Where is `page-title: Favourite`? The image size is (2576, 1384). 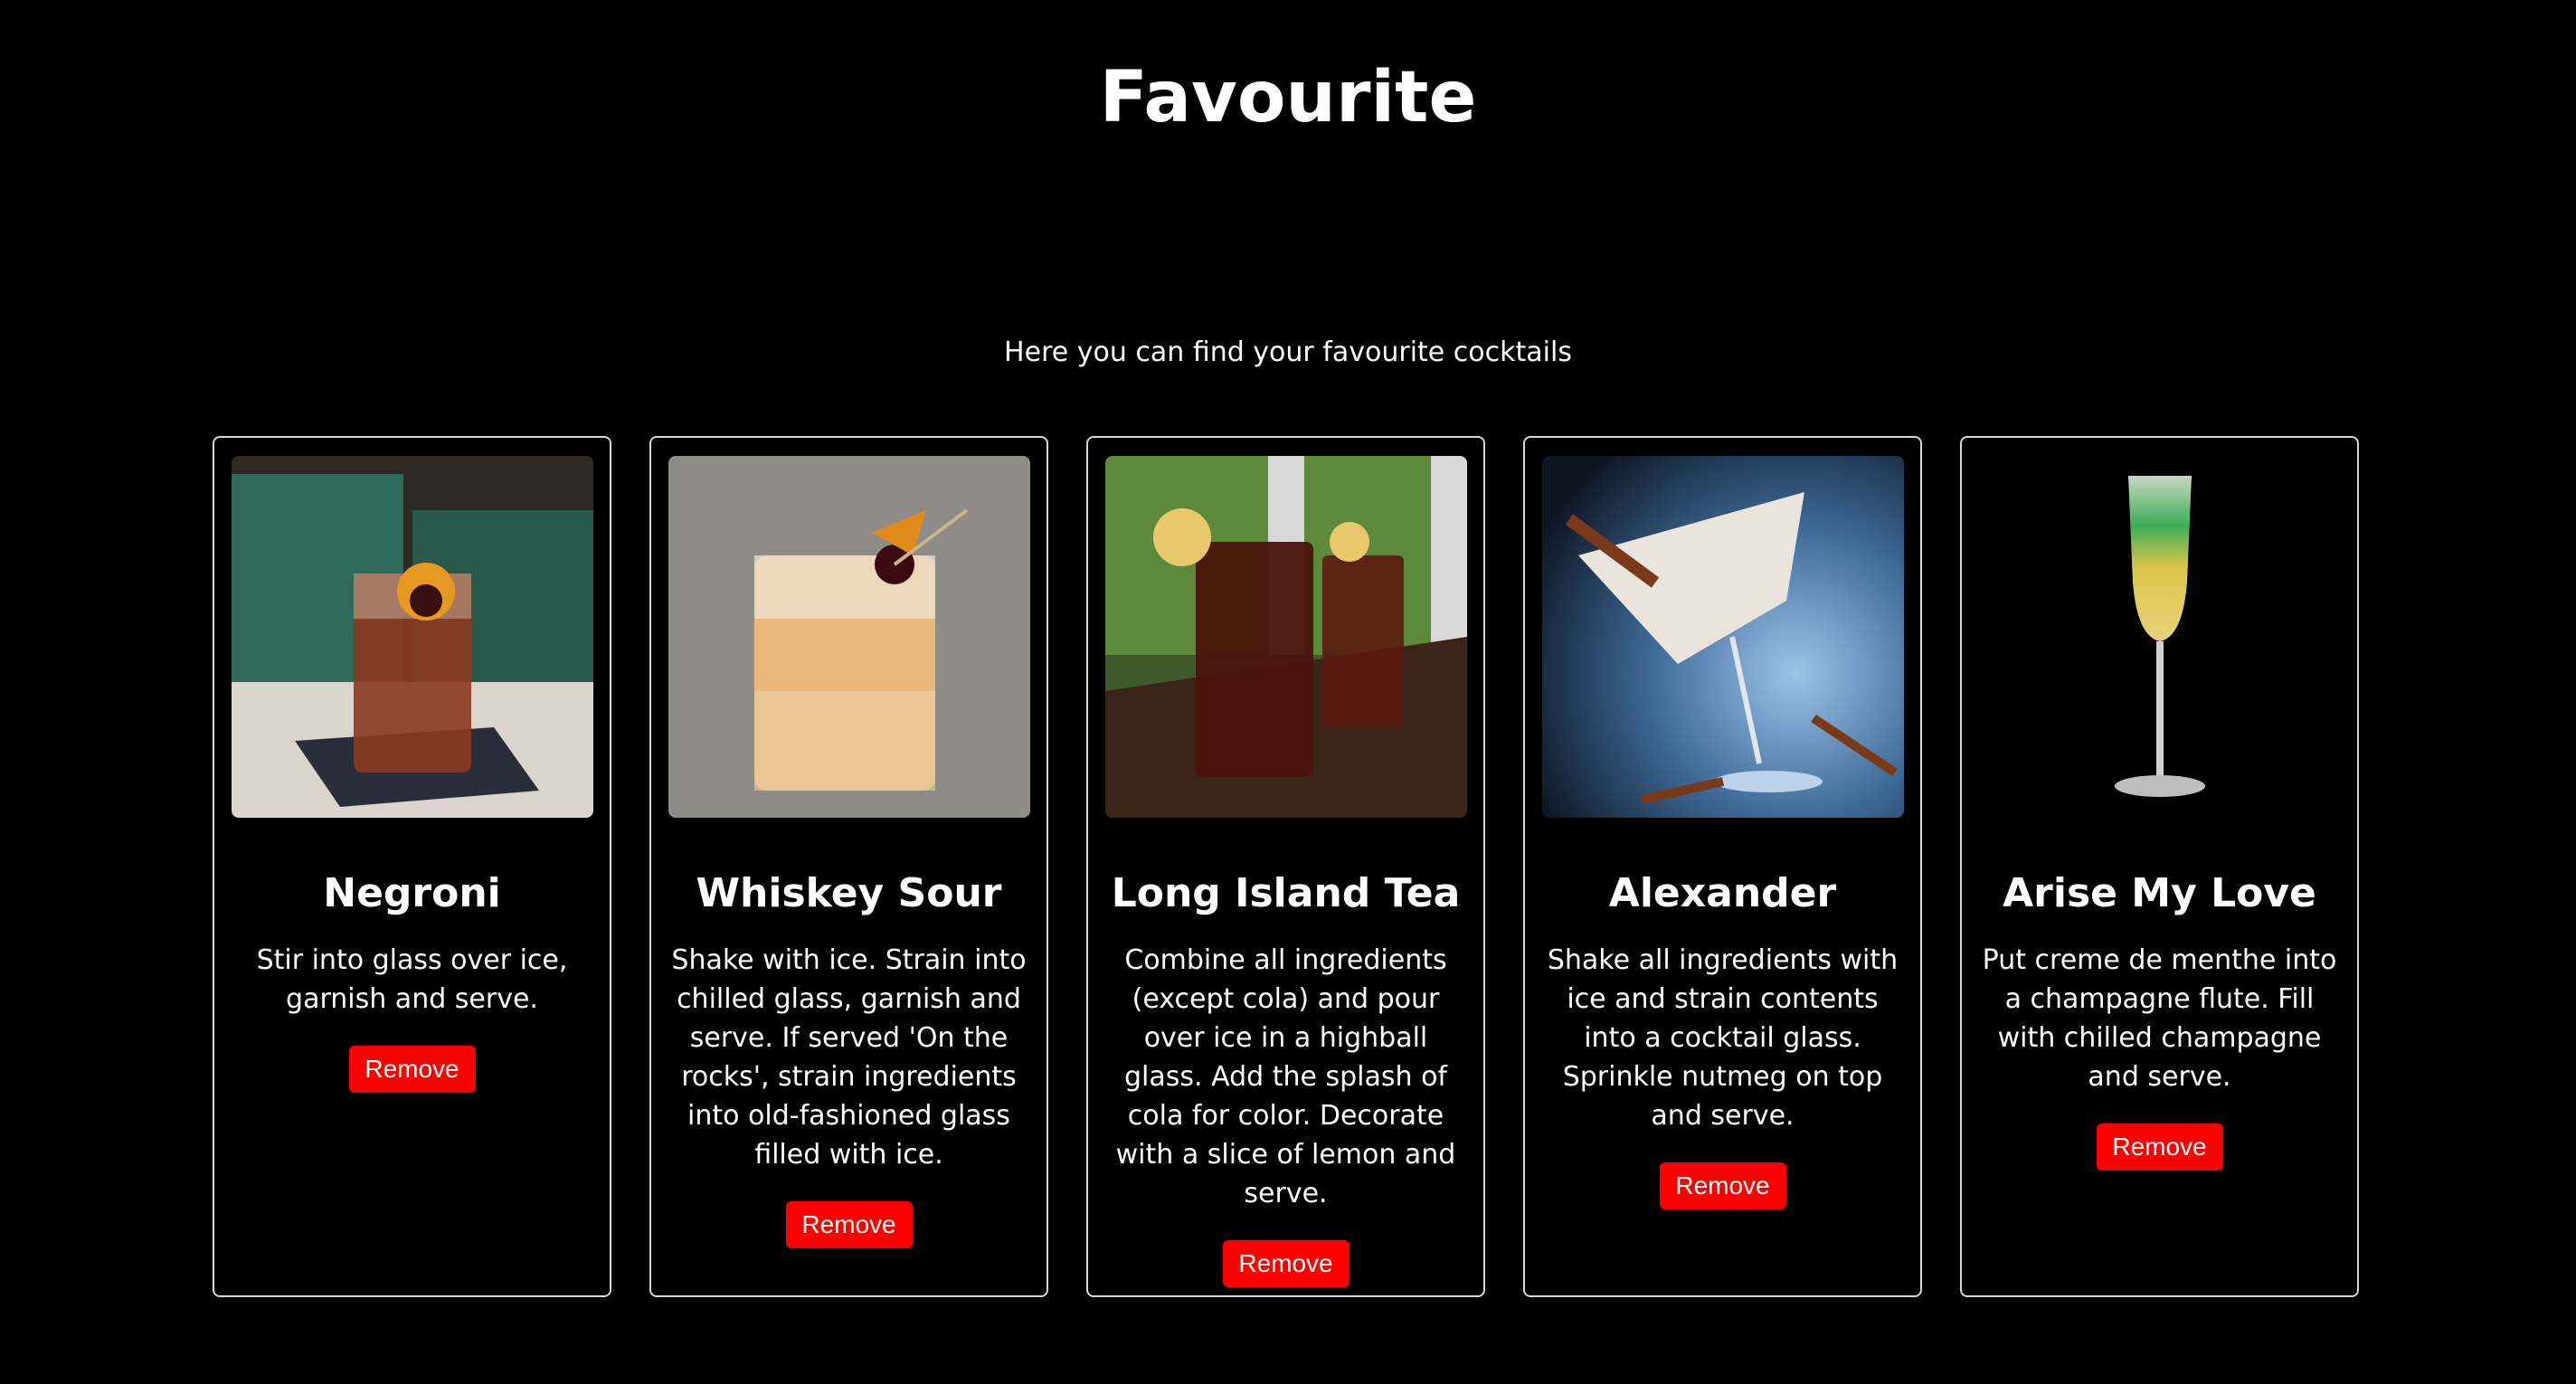 page-title: Favourite is located at coordinates (1288, 97).